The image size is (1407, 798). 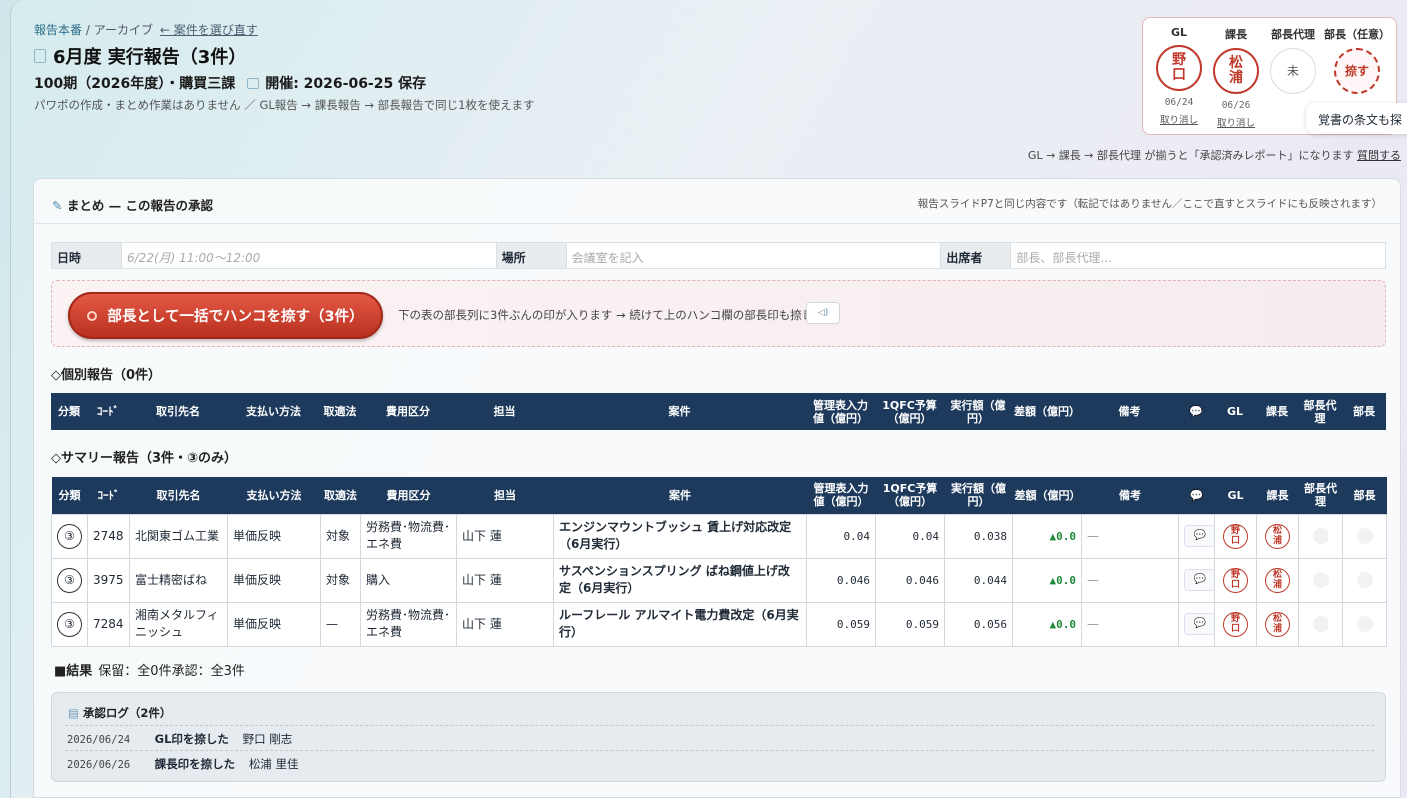 What do you see at coordinates (235, 317) in the screenshot?
I see `bulk-stamp-label: 部長として一括でハンコを捺す（3件）` at bounding box center [235, 317].